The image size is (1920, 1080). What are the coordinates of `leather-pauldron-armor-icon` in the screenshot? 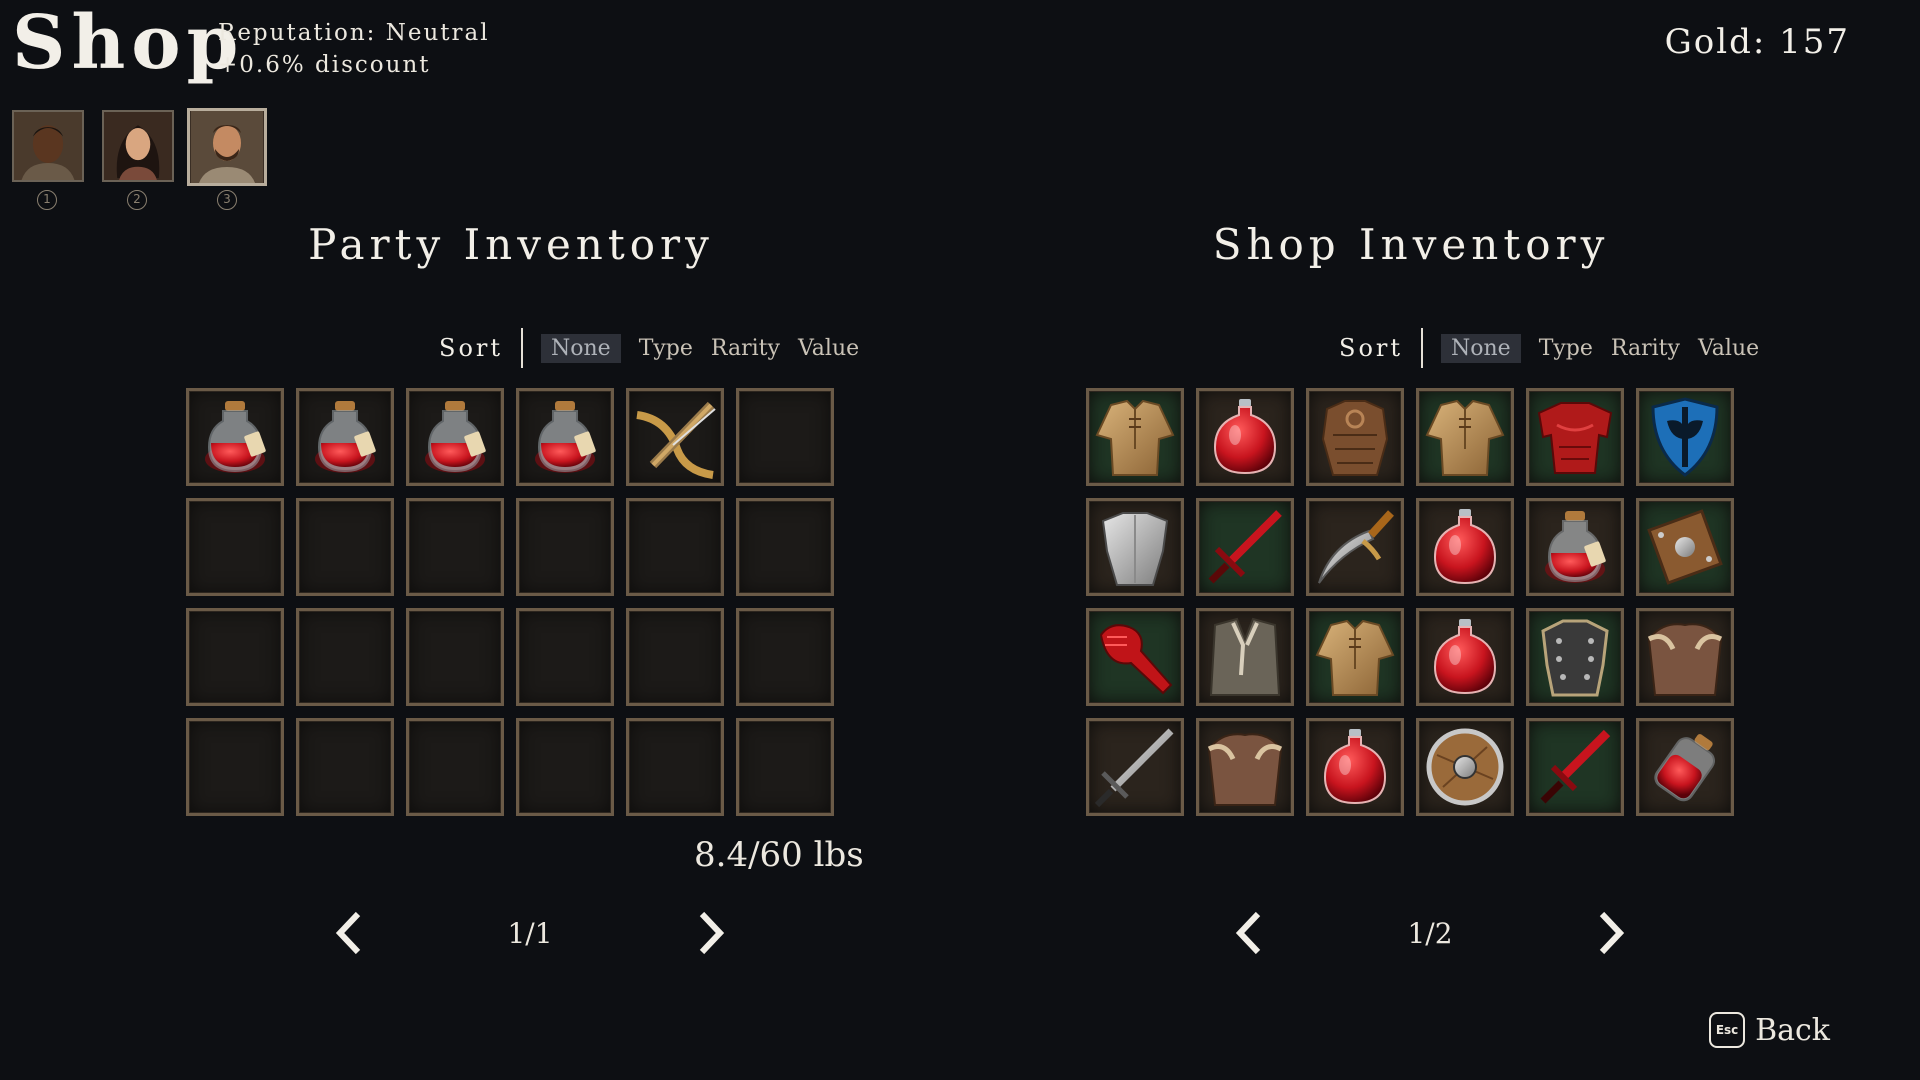 It's located at (1685, 657).